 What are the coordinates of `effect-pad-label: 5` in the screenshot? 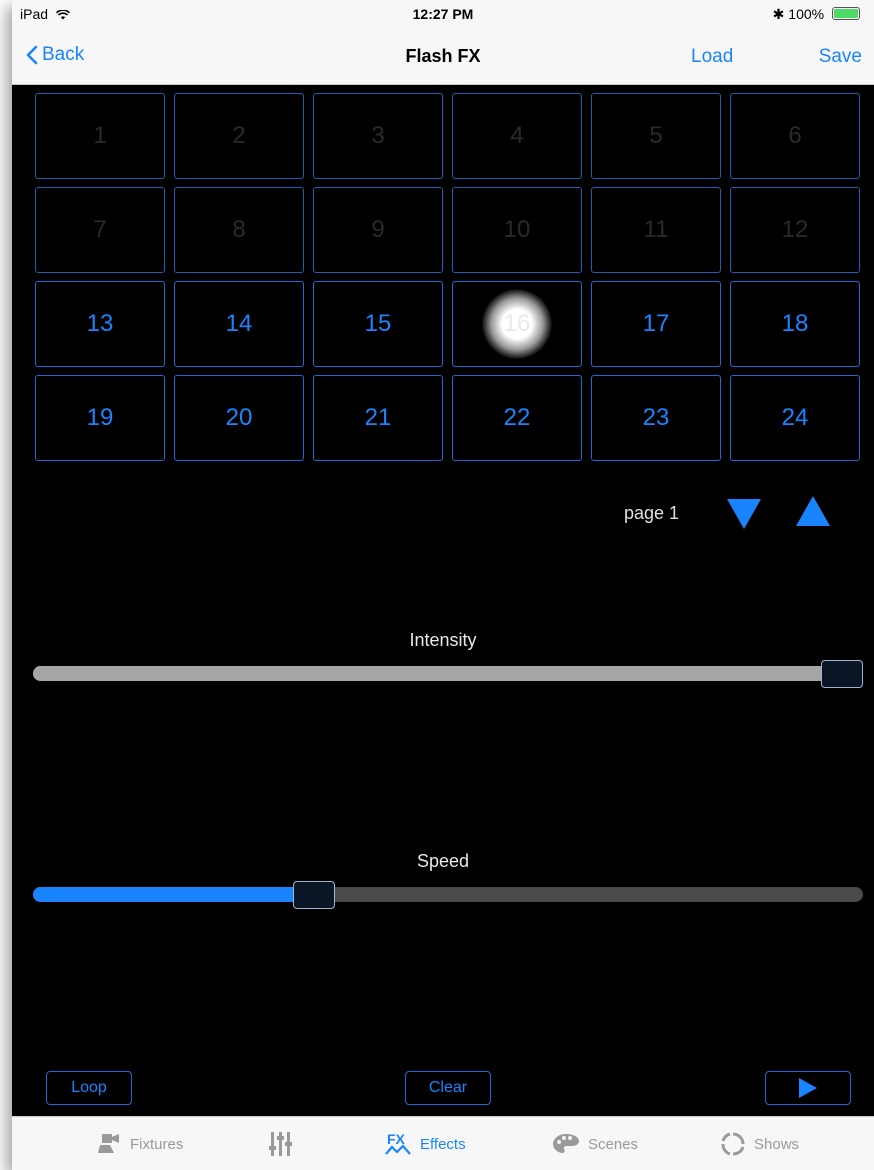 It's located at (656, 135).